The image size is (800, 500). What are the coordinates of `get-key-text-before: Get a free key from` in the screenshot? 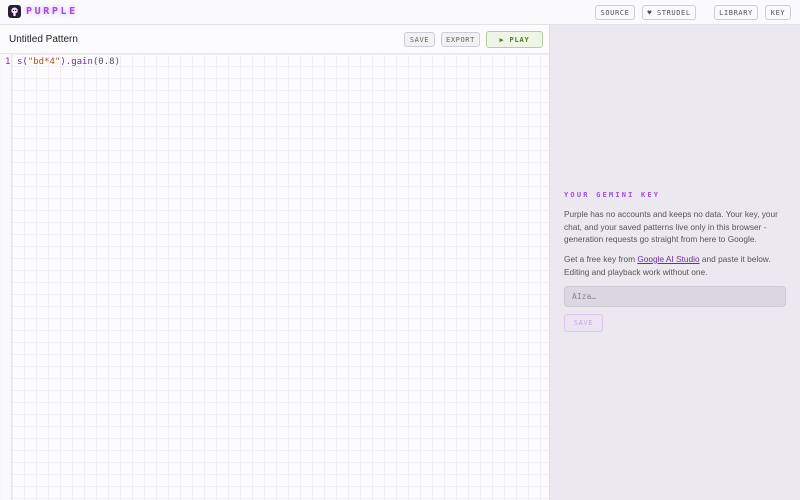 It's located at (601, 259).